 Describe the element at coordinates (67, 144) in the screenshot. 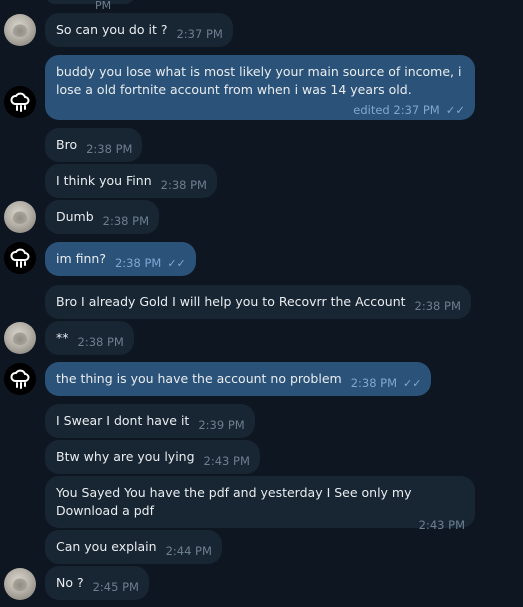

I see `message-text: Bro` at that location.